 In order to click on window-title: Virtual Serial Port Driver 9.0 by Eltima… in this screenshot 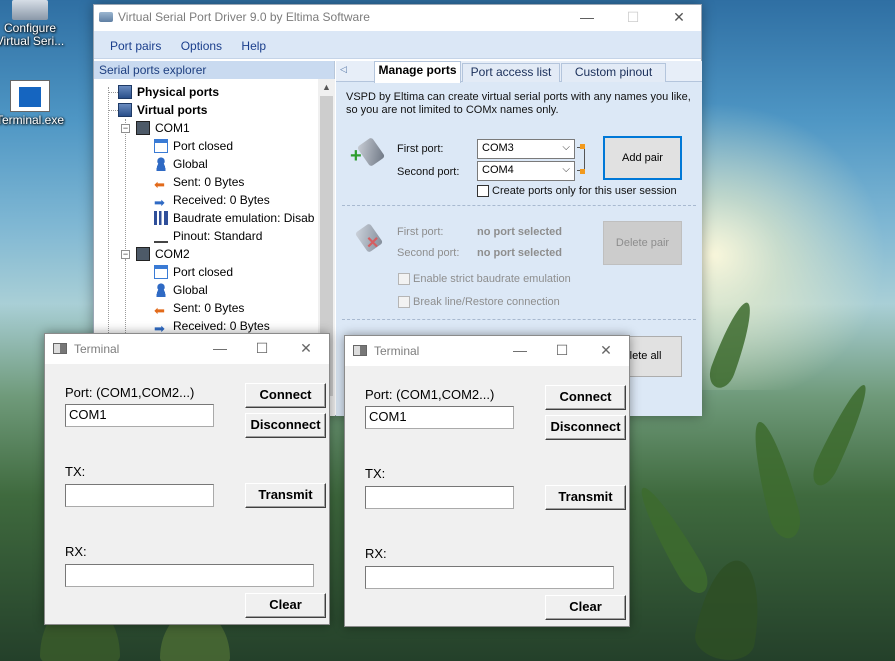, I will do `click(244, 17)`.